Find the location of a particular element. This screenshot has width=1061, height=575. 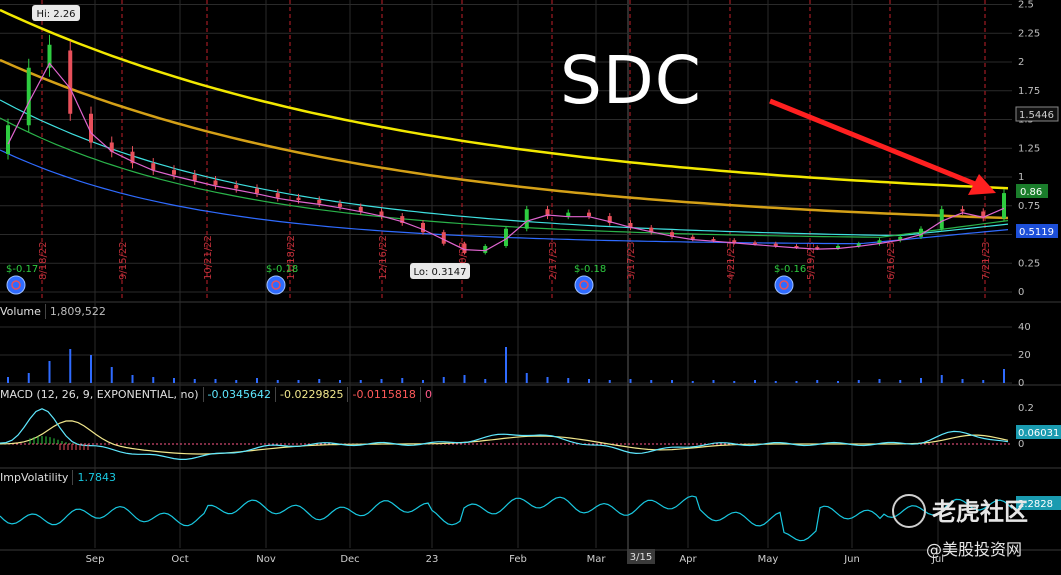

price-tick-label: 2.25 is located at coordinates (1029, 33).